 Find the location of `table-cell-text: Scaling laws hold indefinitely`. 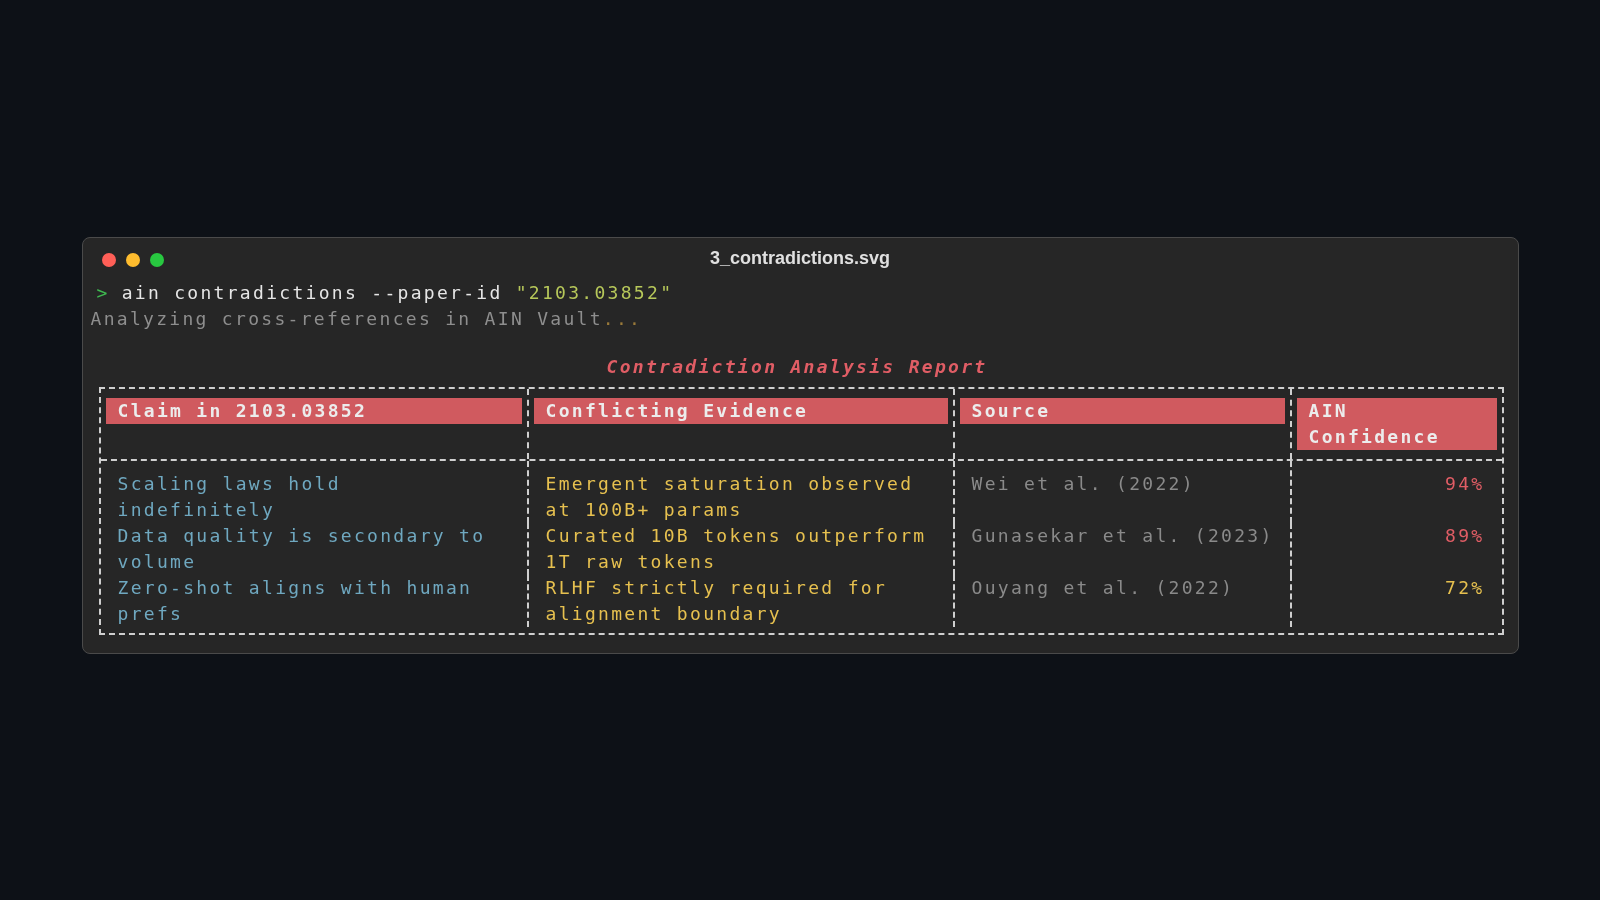

table-cell-text: Scaling laws hold indefinitely is located at coordinates (229, 496).